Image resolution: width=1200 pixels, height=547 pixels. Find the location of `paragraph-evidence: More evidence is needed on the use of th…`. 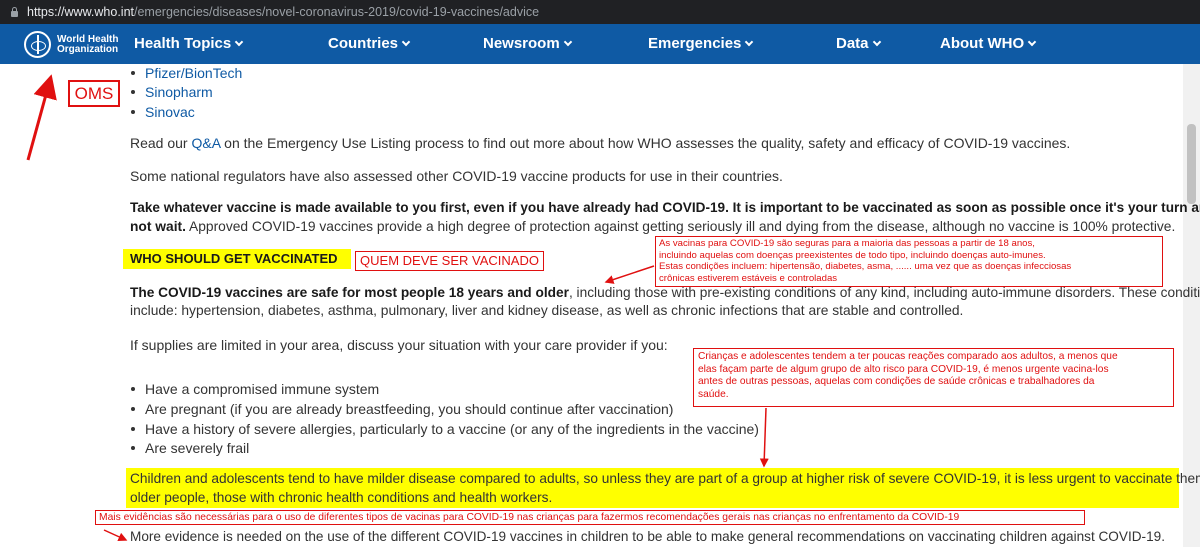

paragraph-evidence: More evidence is needed on the use of th… is located at coordinates (647, 536).